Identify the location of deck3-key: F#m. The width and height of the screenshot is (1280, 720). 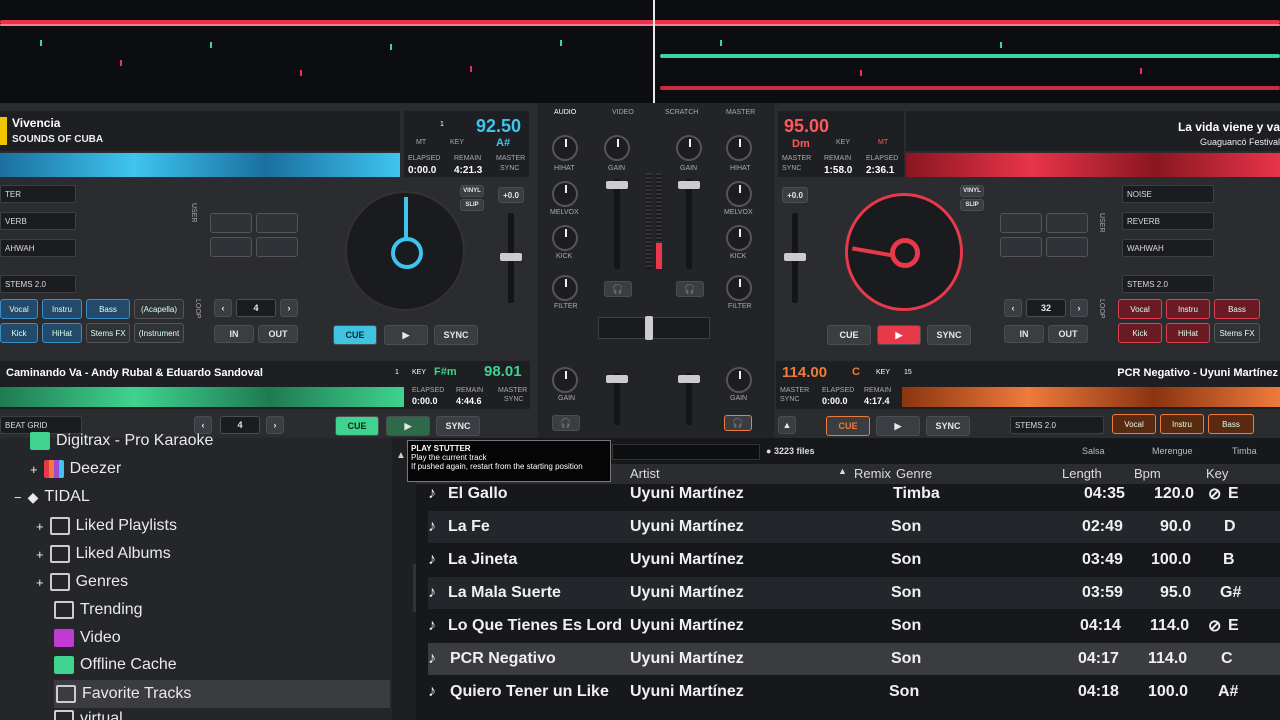
(445, 372).